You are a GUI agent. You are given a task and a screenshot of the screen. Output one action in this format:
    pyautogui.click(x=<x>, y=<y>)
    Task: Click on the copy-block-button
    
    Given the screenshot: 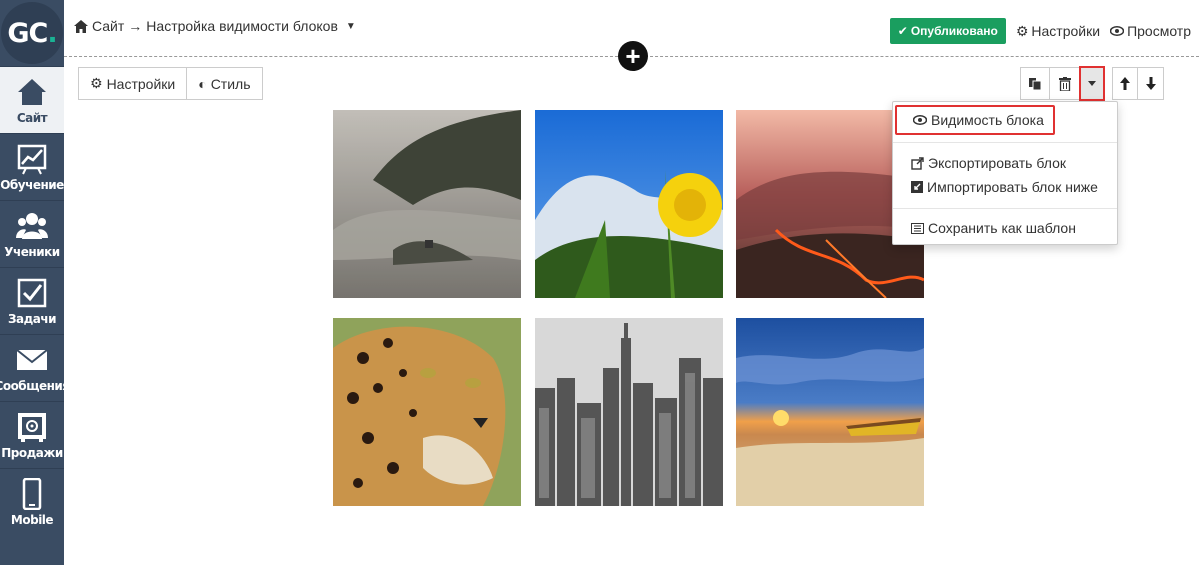 What is the action you would take?
    pyautogui.click(x=1035, y=83)
    